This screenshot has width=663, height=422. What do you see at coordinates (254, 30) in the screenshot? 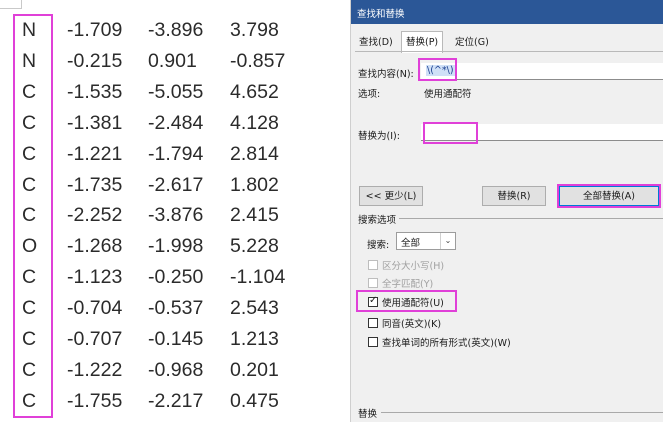
I see `z-coordinate: 3.798` at bounding box center [254, 30].